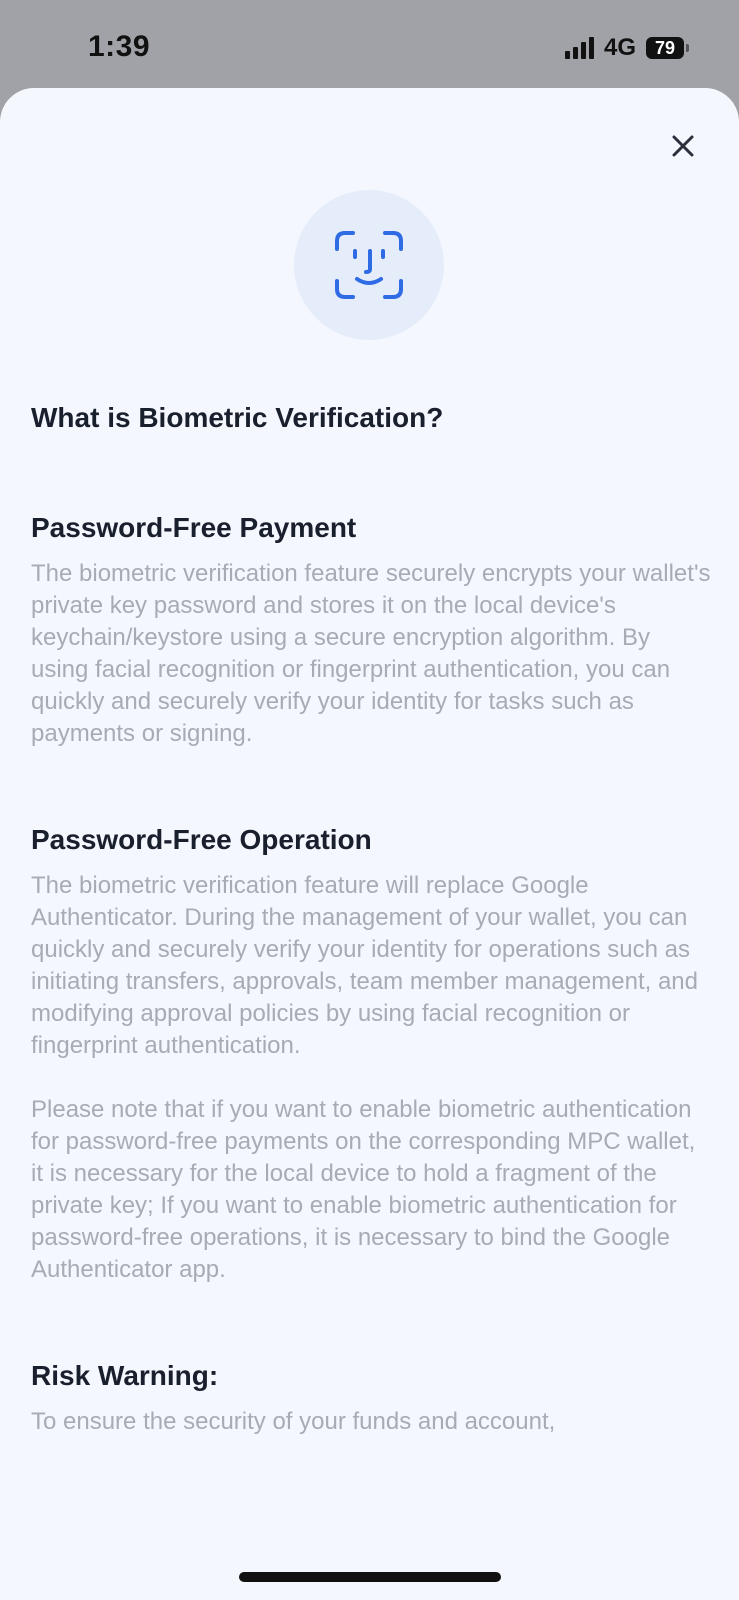 The image size is (739, 1600). I want to click on page-title: What is Biometric Verification?, so click(237, 417).